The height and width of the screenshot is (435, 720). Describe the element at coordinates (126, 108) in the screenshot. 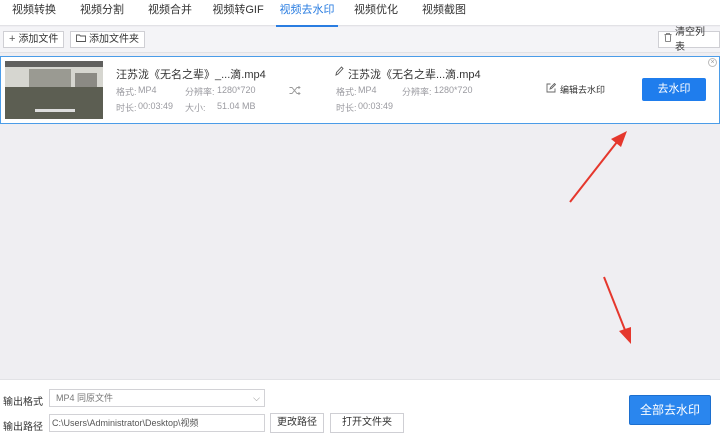

I see `source-duration-label: 时长:` at that location.